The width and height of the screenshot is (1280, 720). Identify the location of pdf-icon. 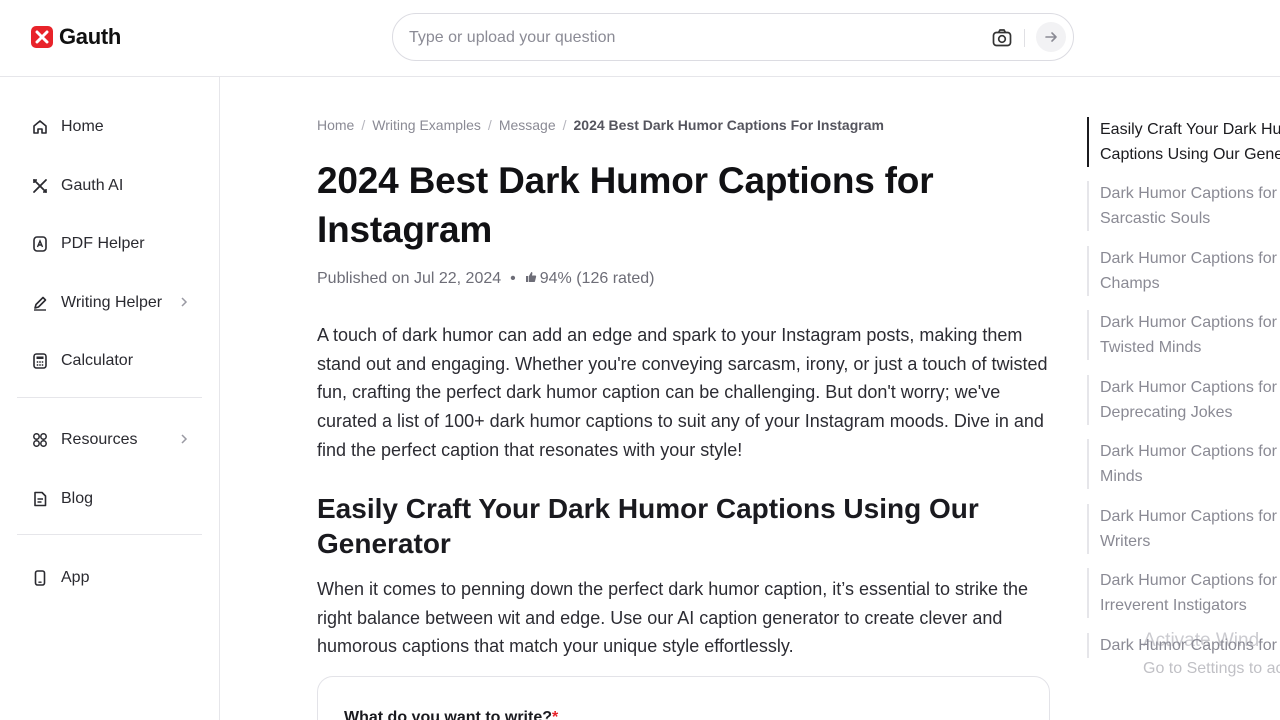
(40, 244).